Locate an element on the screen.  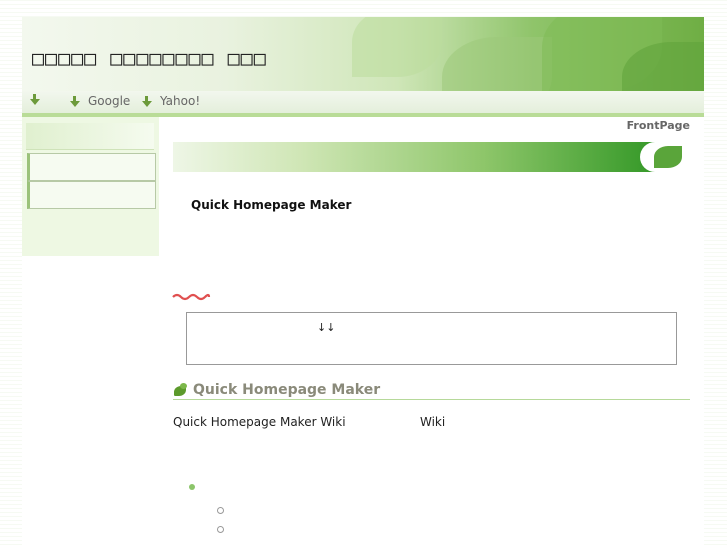
sidebar is located at coordinates (90, 186).